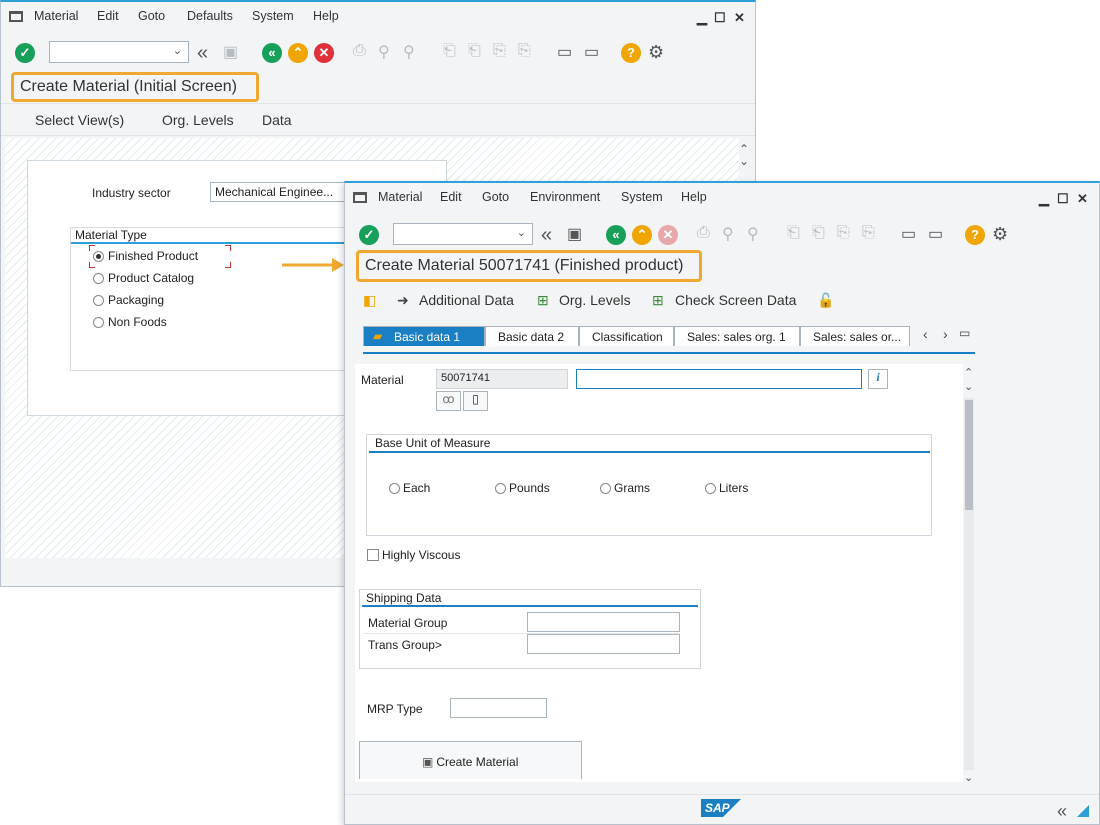 This screenshot has height=825, width=1100. What do you see at coordinates (968, 372) in the screenshot?
I see `scroll-up-icon: ⌃` at bounding box center [968, 372].